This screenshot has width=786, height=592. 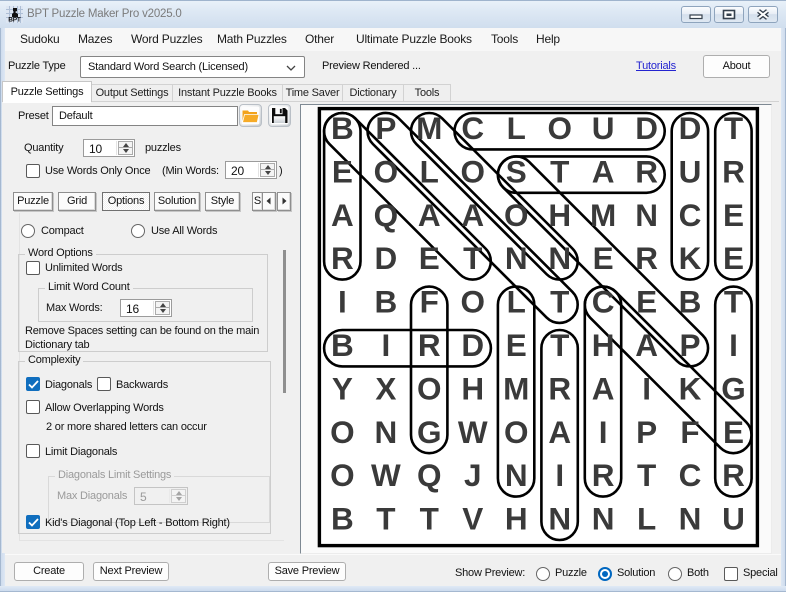 I want to click on svg-text: Y, so click(x=342, y=388).